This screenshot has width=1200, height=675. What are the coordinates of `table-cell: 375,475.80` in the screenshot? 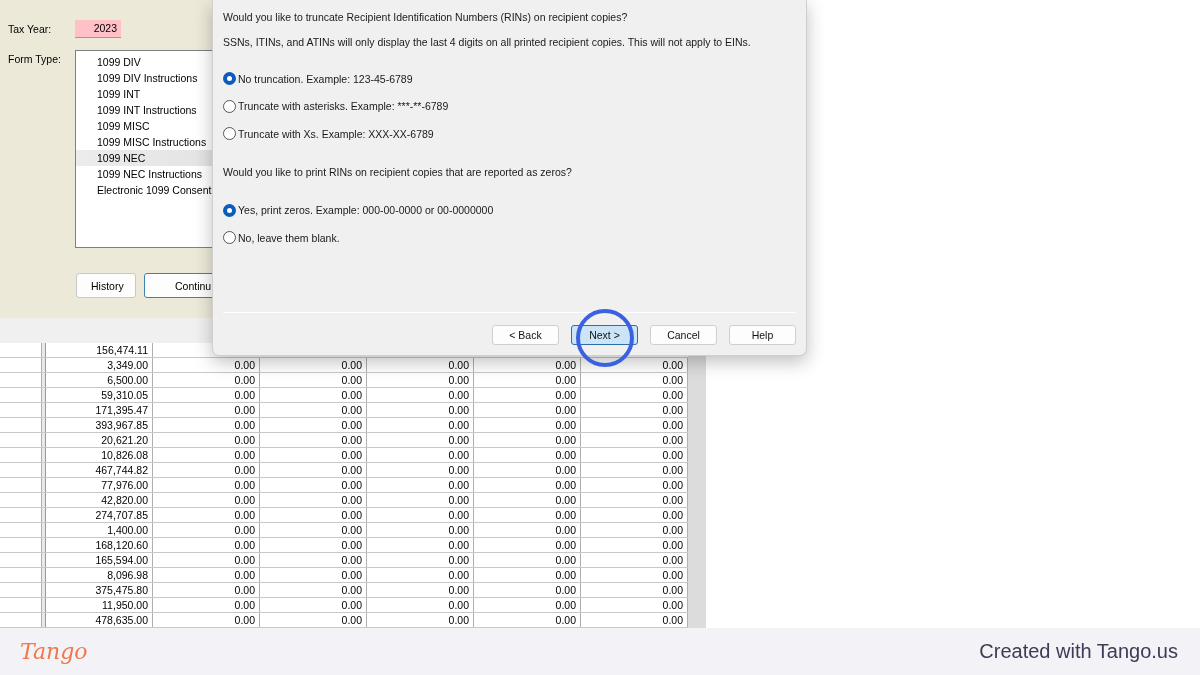 It's located at (99, 590).